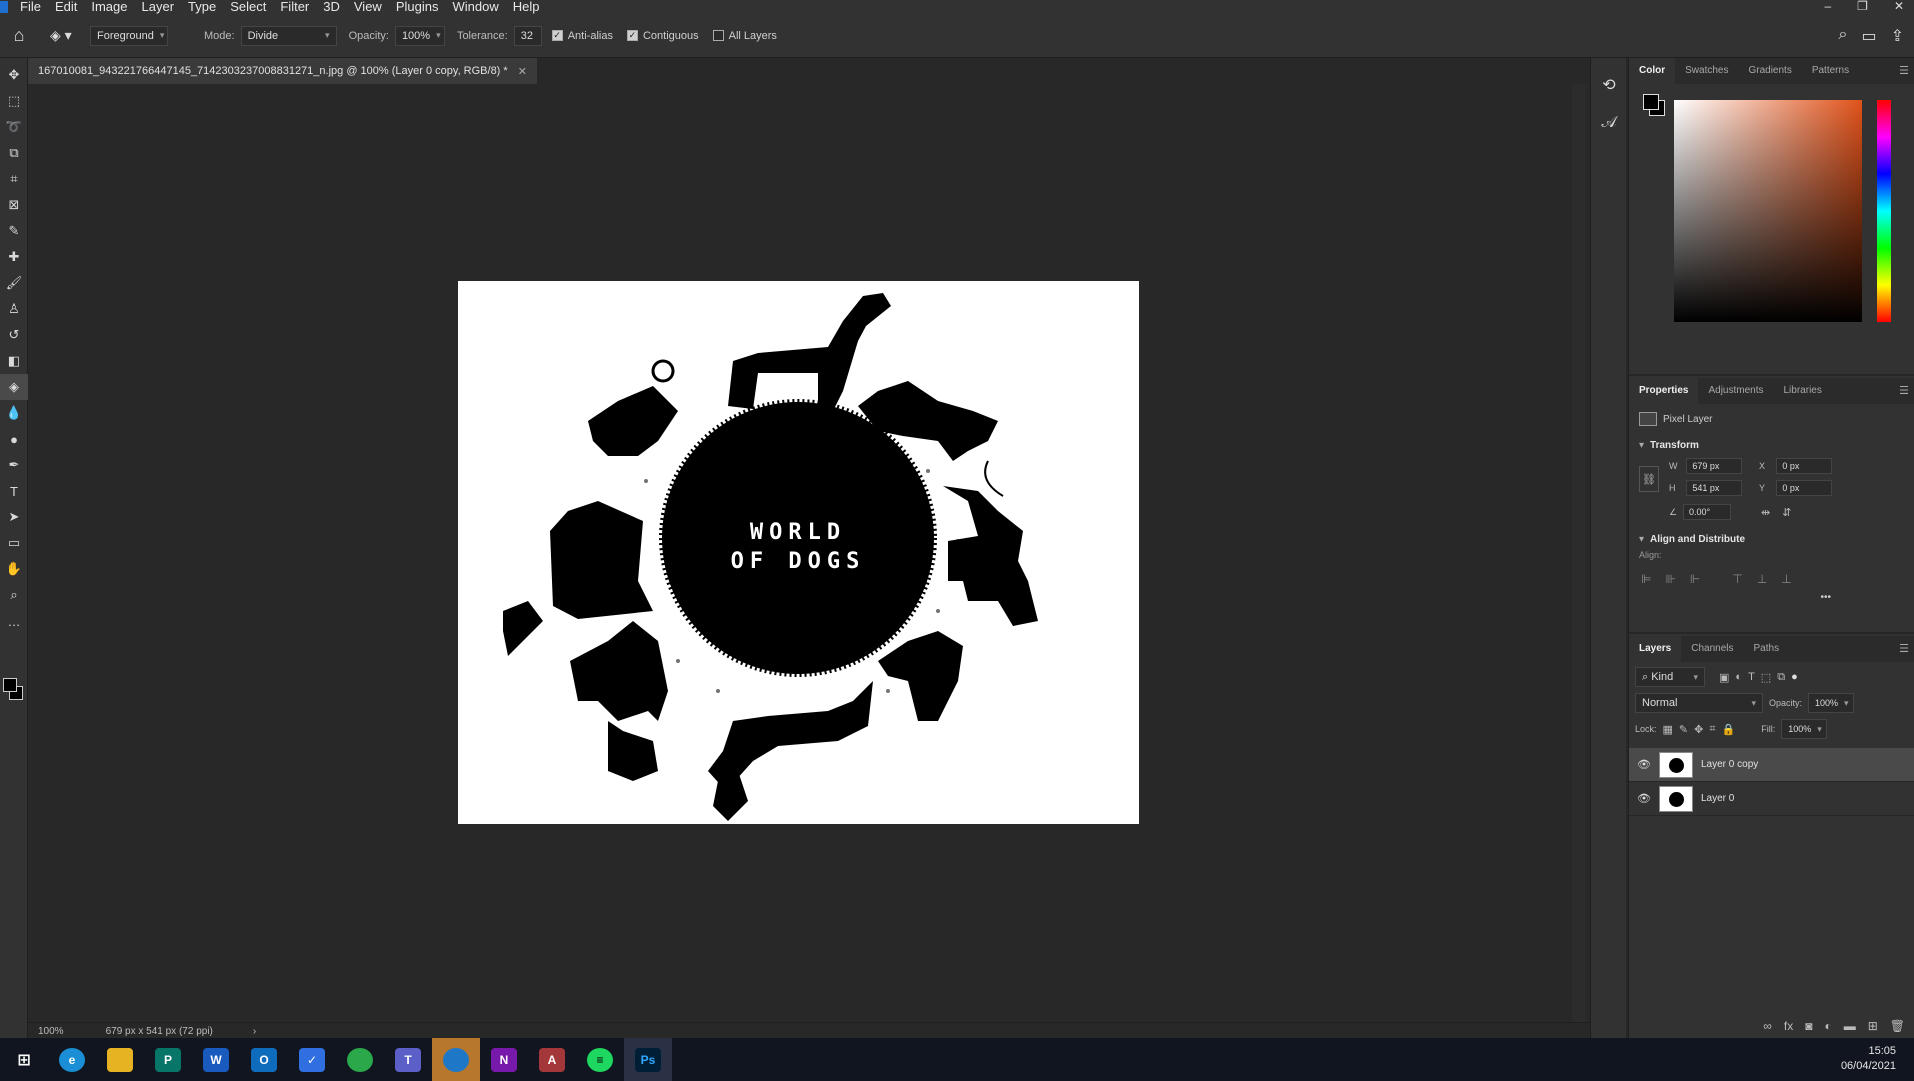 The image size is (1914, 1081). Describe the element at coordinates (14, 75) in the screenshot. I see `move-tool-icon: ✥` at that location.